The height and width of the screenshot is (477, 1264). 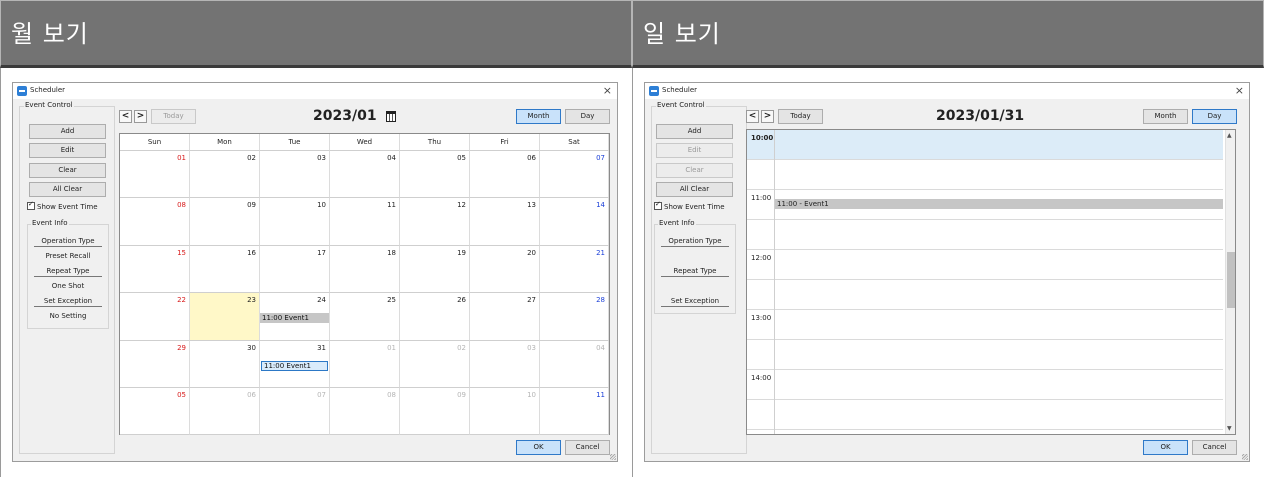 I want to click on scroll-down-icon: ▼, so click(x=1229, y=428).